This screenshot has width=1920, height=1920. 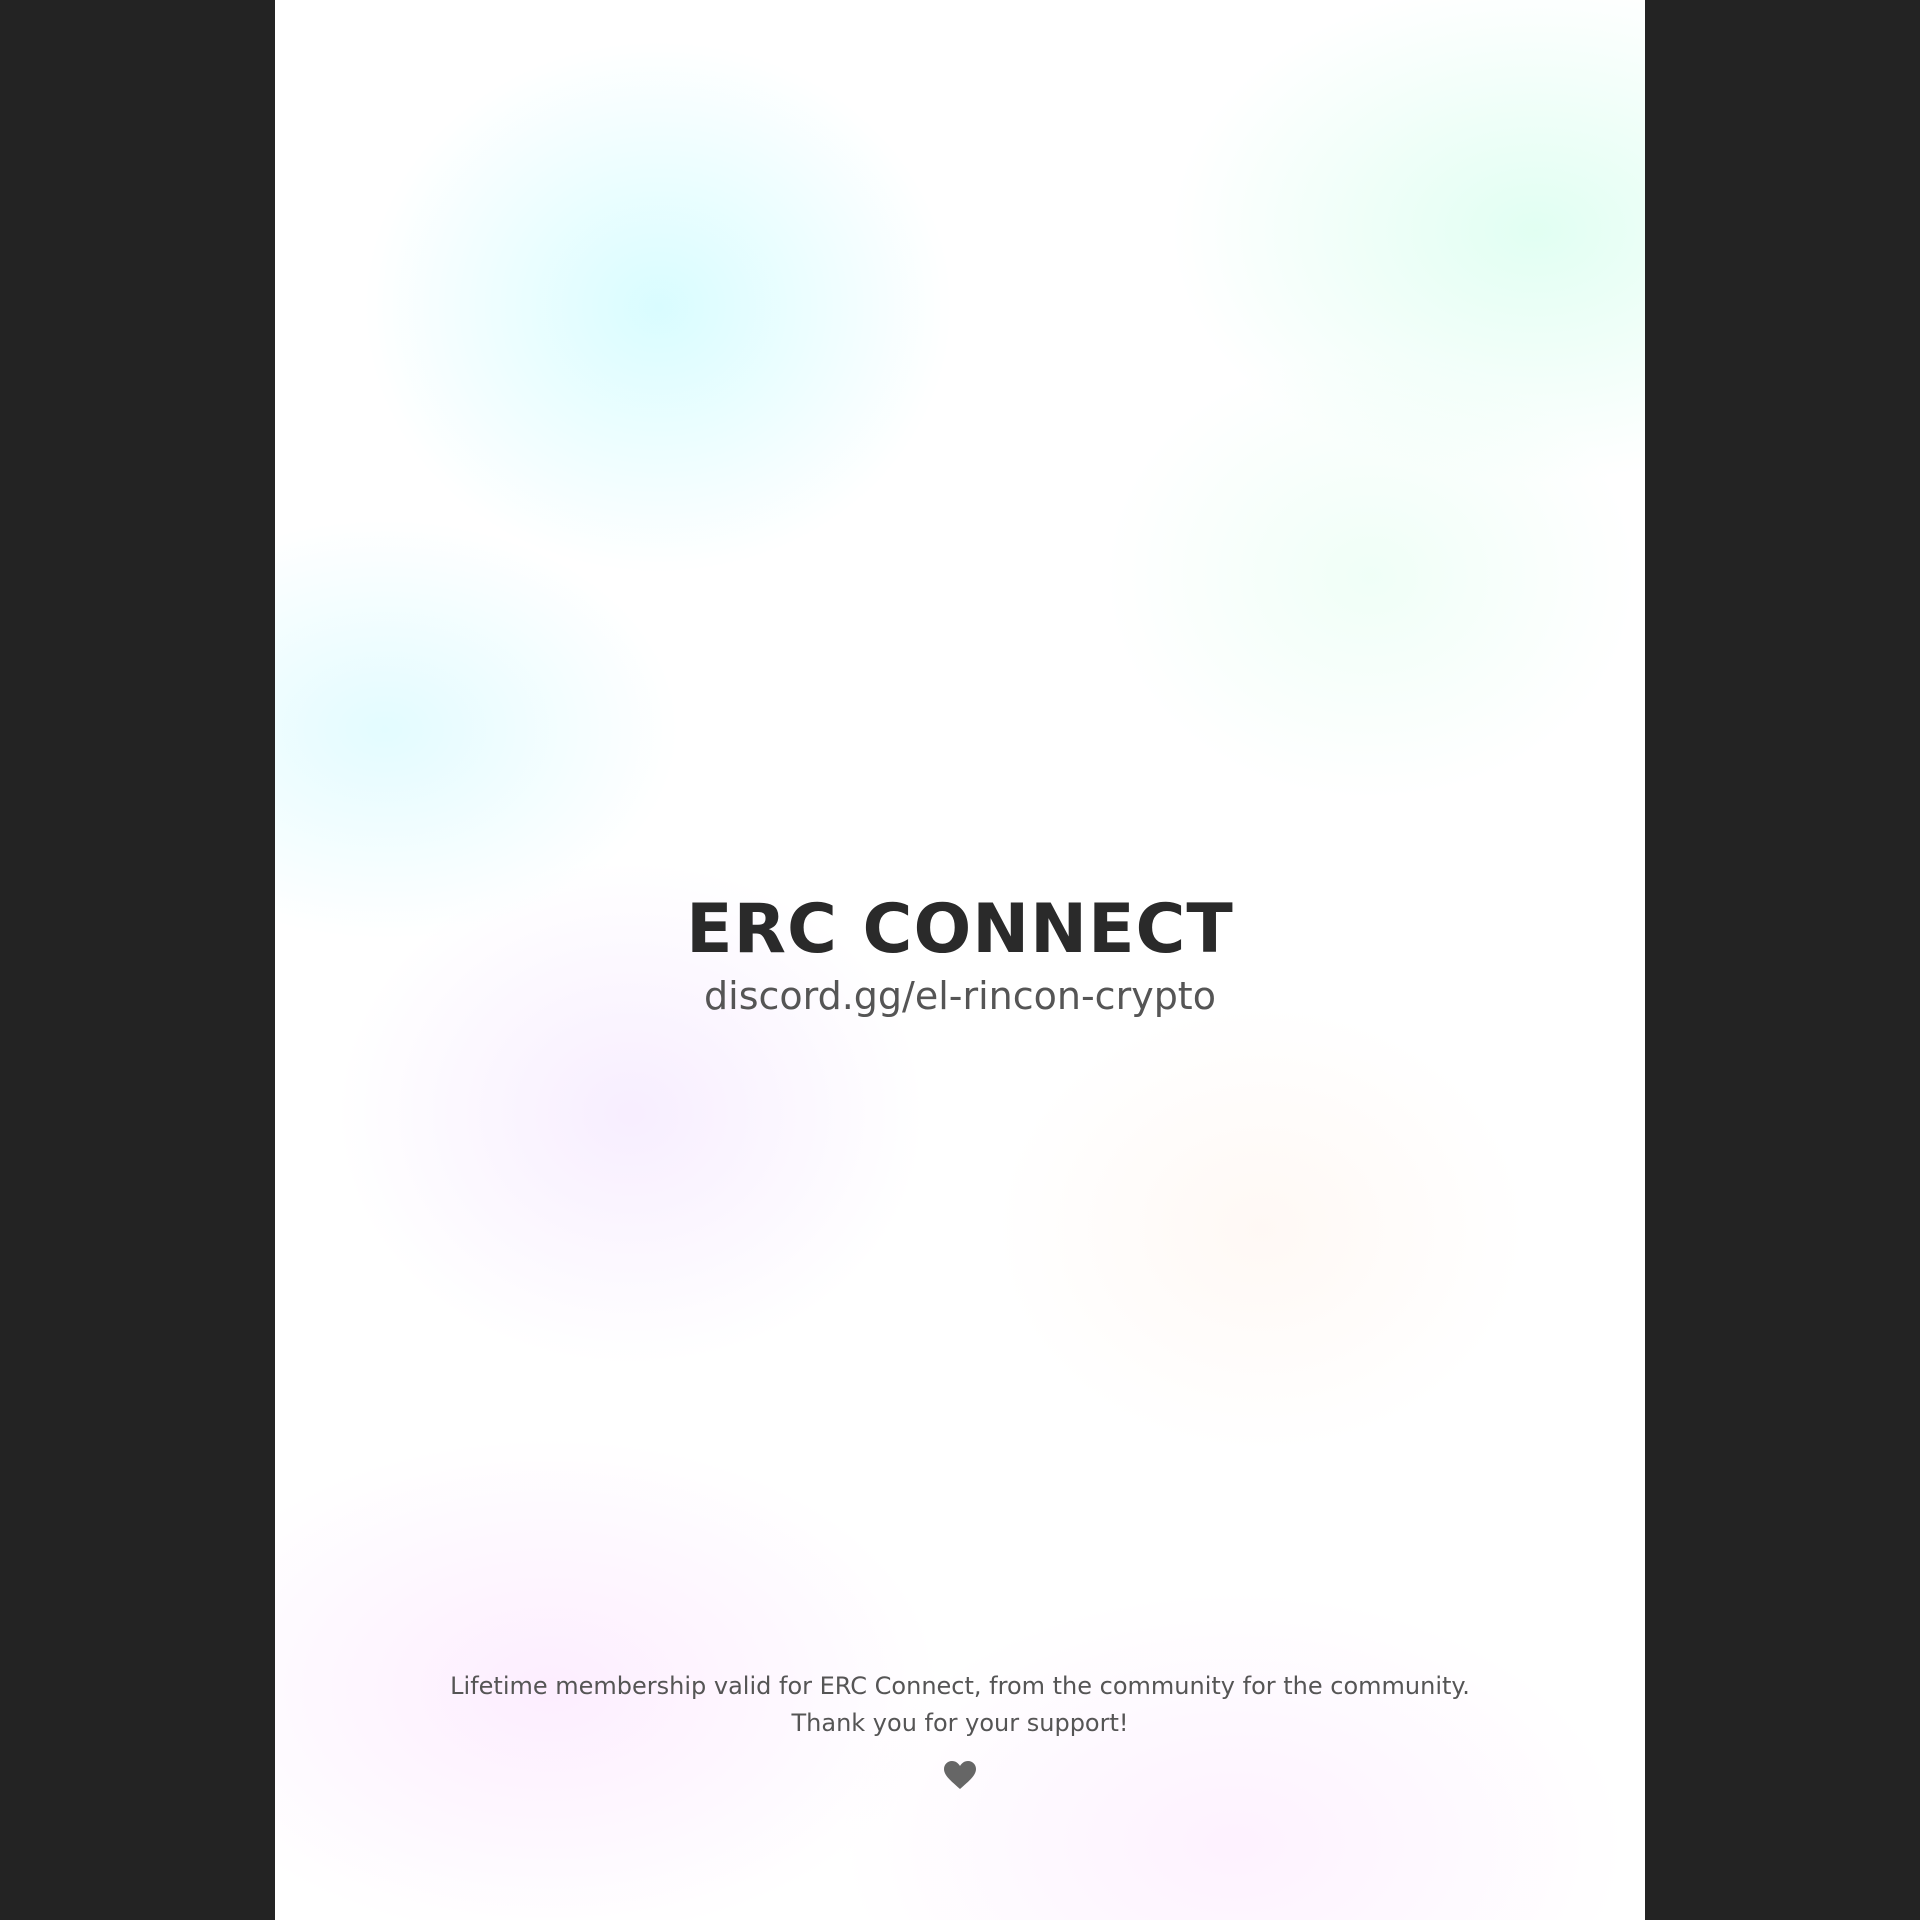 I want to click on discord-invite-link: discord.gg/el-rincon-crypto, so click(x=960, y=996).